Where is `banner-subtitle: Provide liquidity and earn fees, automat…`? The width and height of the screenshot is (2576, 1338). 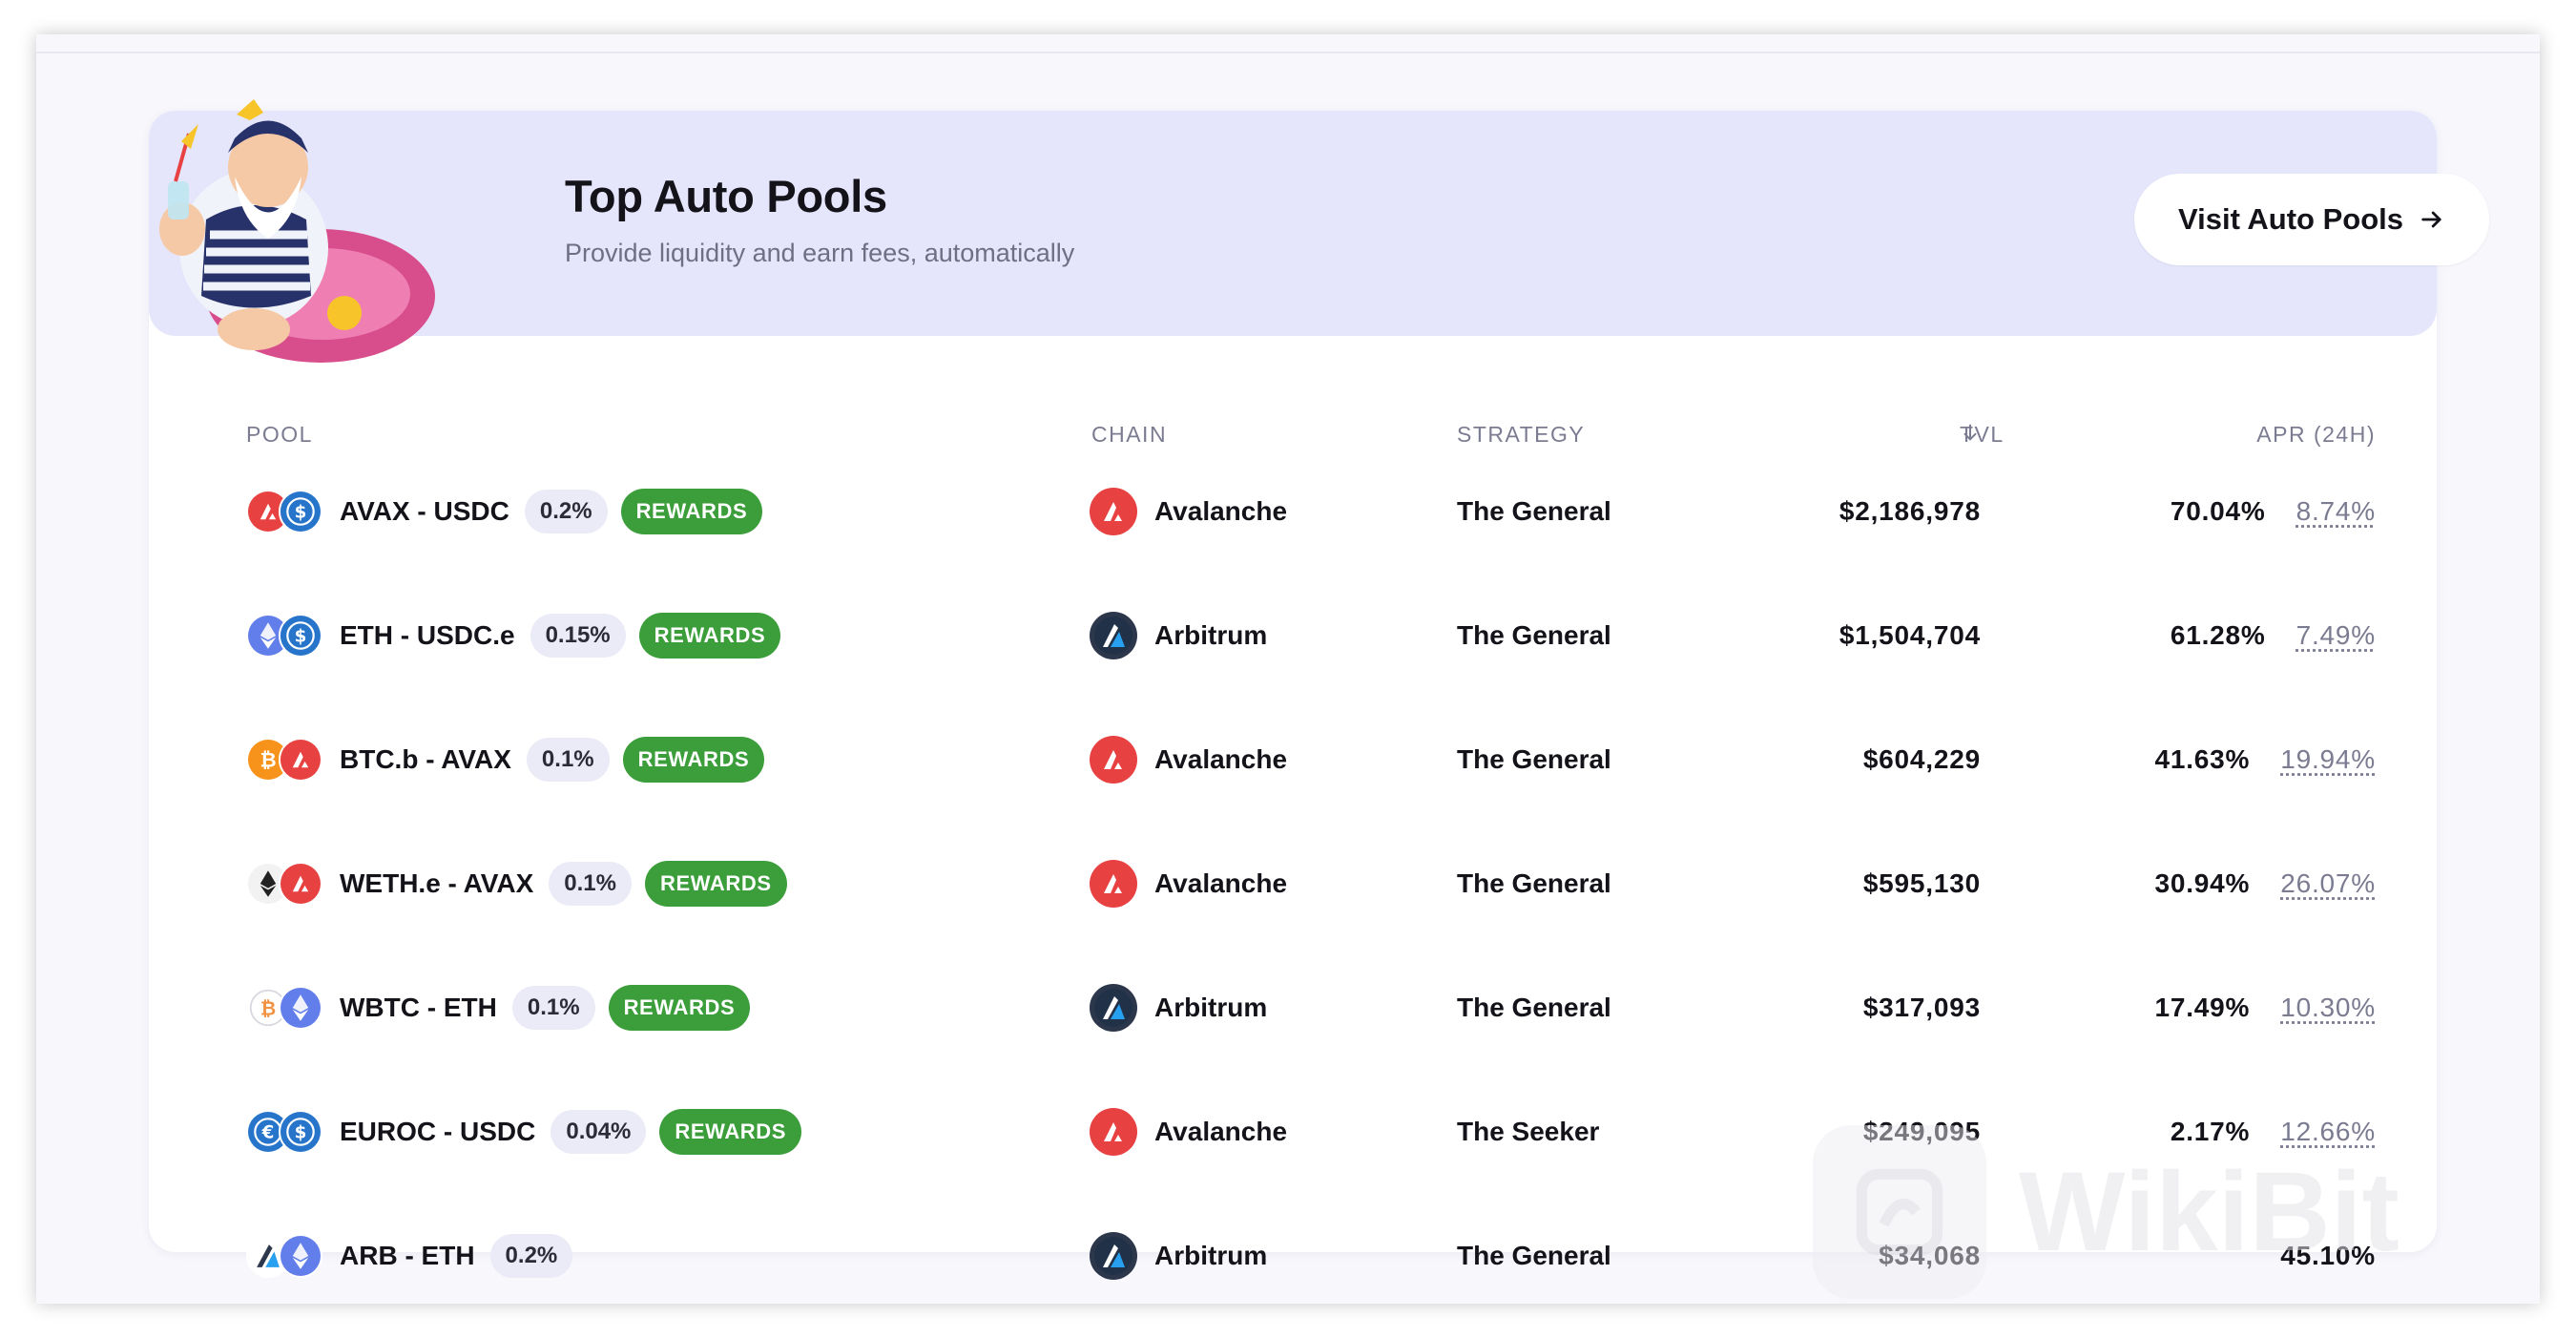
banner-subtitle: Provide liquidity and earn fees, automat… is located at coordinates (820, 253).